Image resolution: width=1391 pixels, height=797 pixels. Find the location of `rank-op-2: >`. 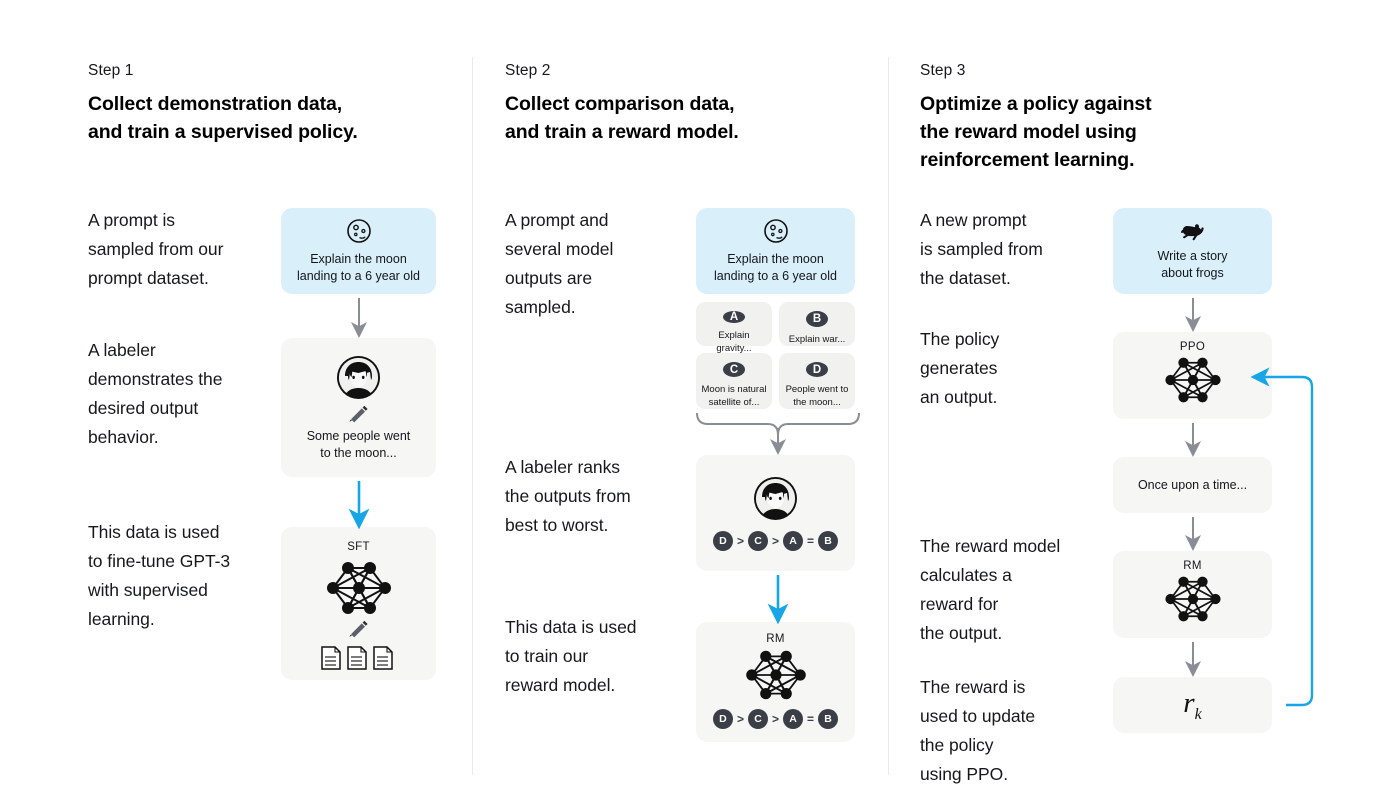

rank-op-2: > is located at coordinates (775, 541).